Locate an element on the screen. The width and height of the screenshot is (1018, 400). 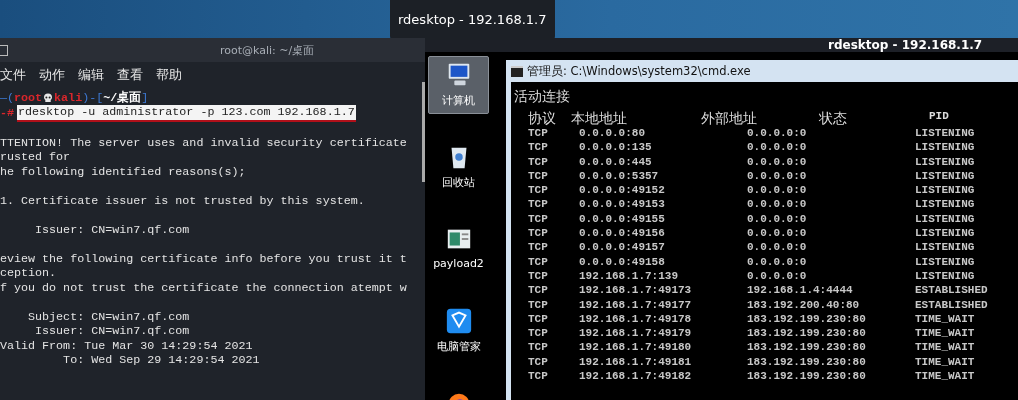
table-cell-text: 192.168.1.4:4444 is located at coordinates (800, 290).